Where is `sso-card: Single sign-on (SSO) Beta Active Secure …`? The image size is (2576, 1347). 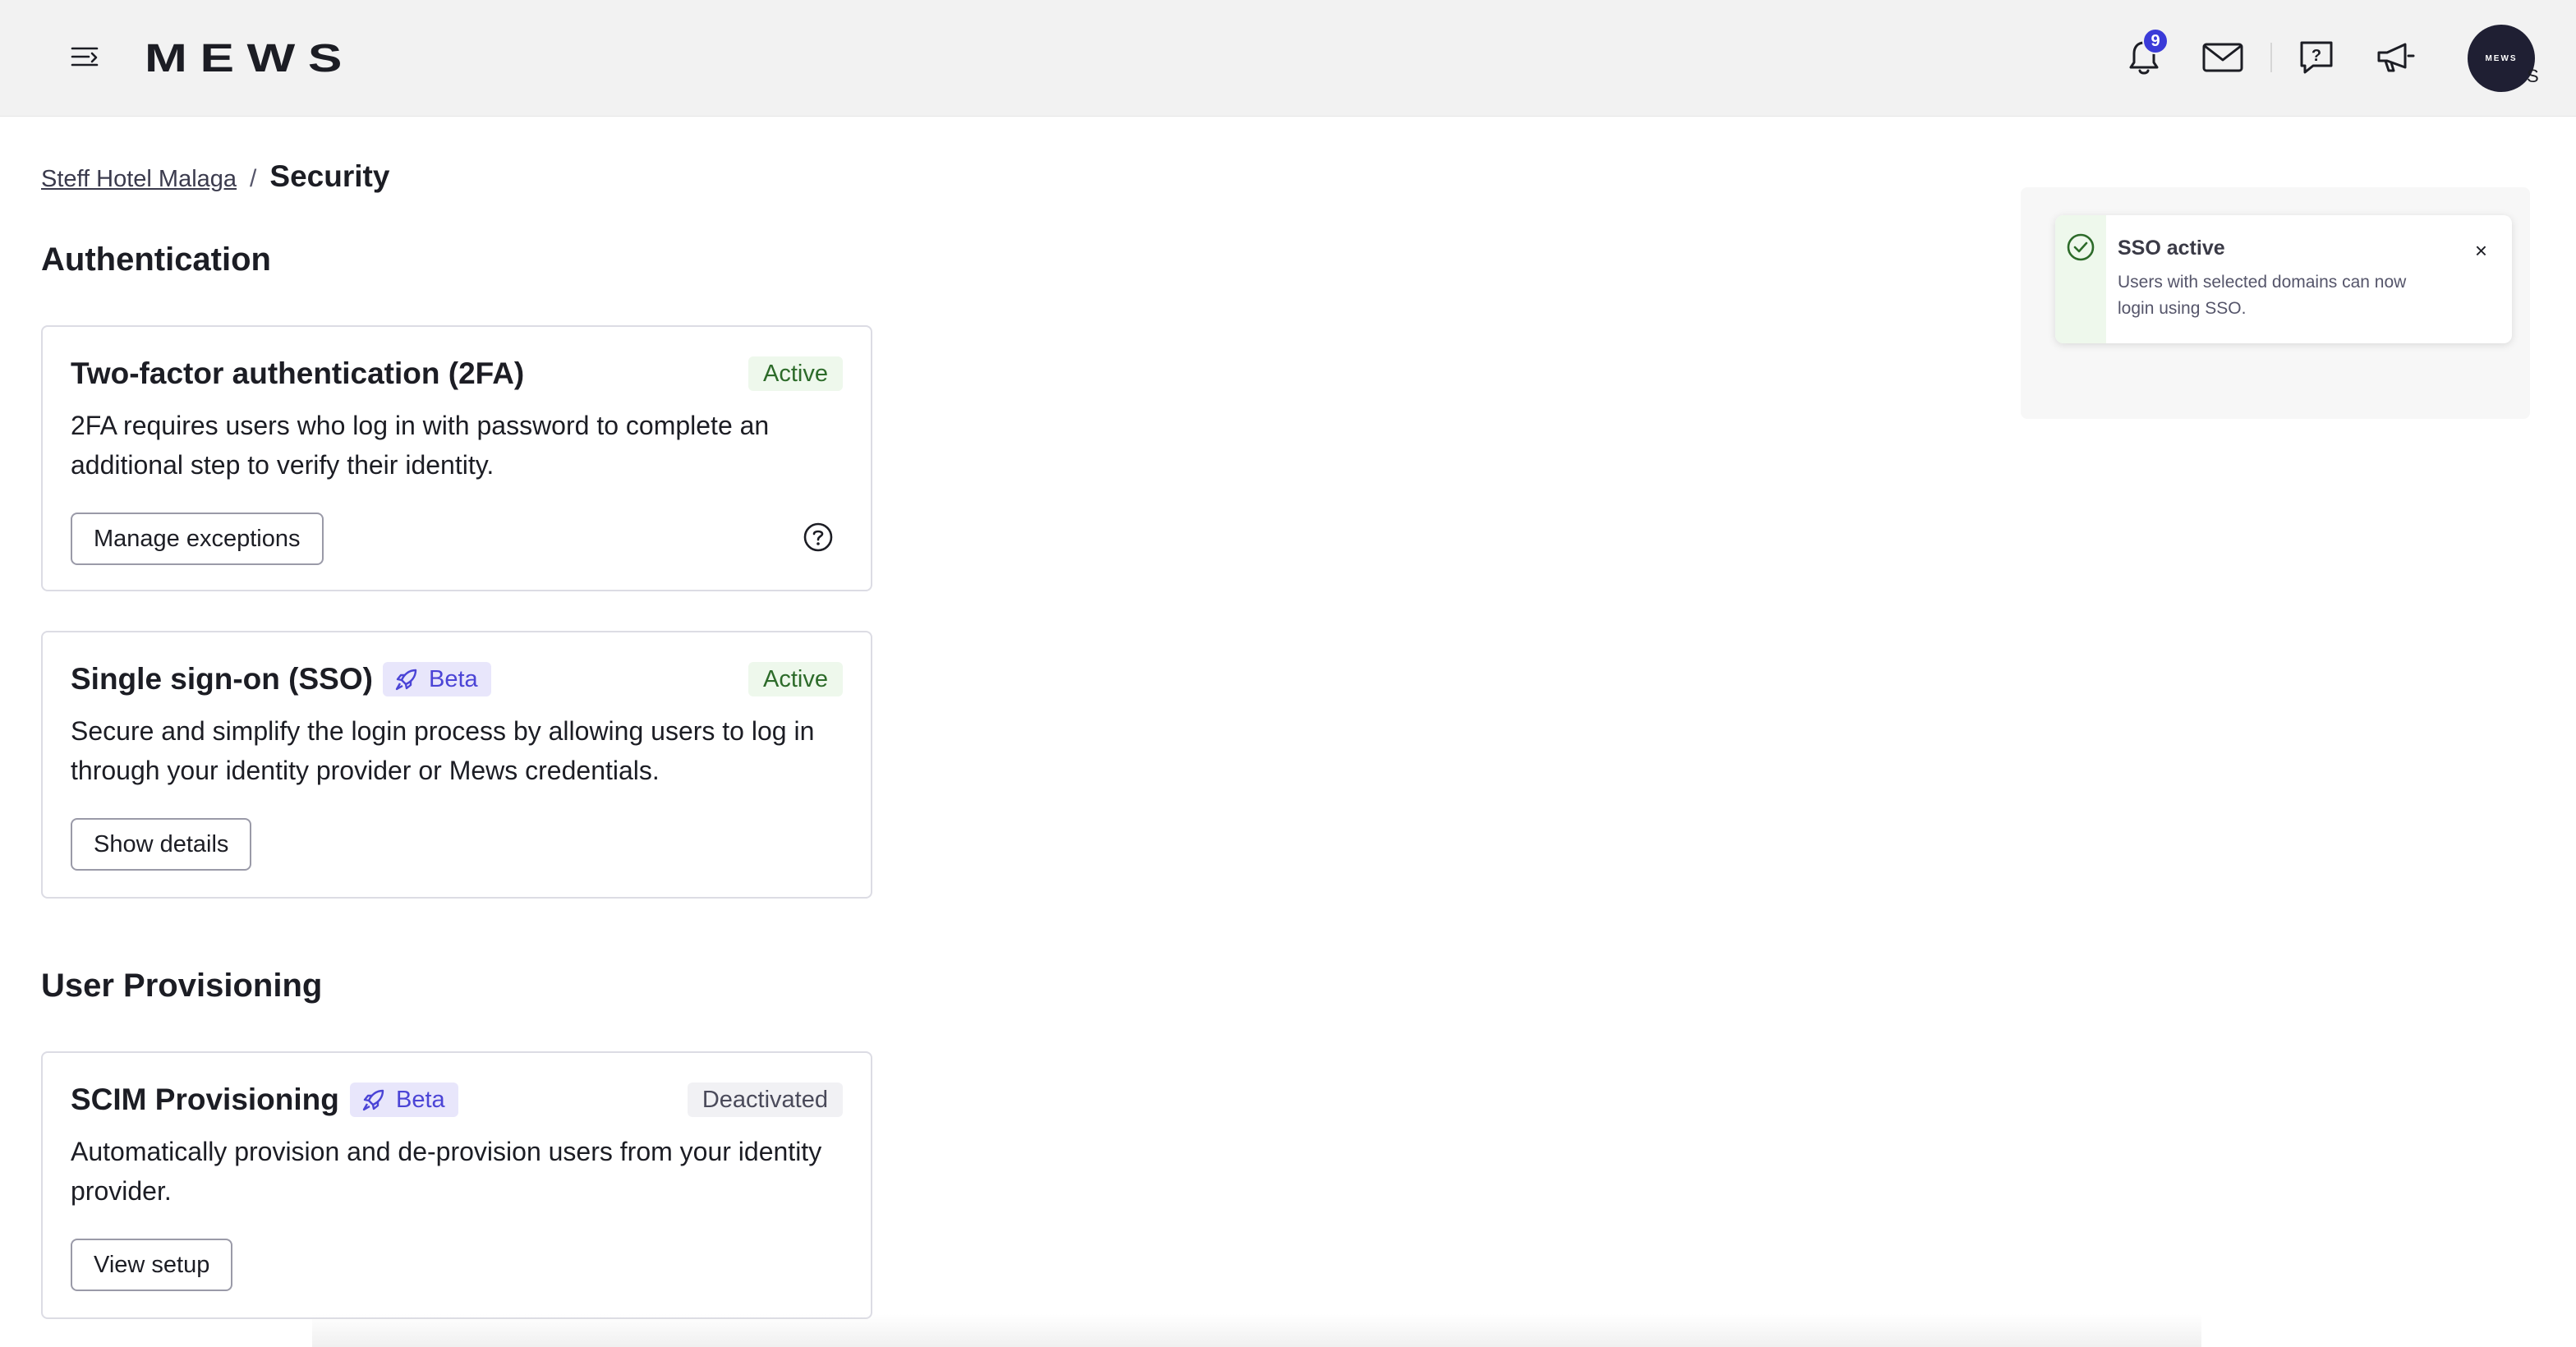
sso-card: Single sign-on (SSO) Beta Active Secure … is located at coordinates (456, 765).